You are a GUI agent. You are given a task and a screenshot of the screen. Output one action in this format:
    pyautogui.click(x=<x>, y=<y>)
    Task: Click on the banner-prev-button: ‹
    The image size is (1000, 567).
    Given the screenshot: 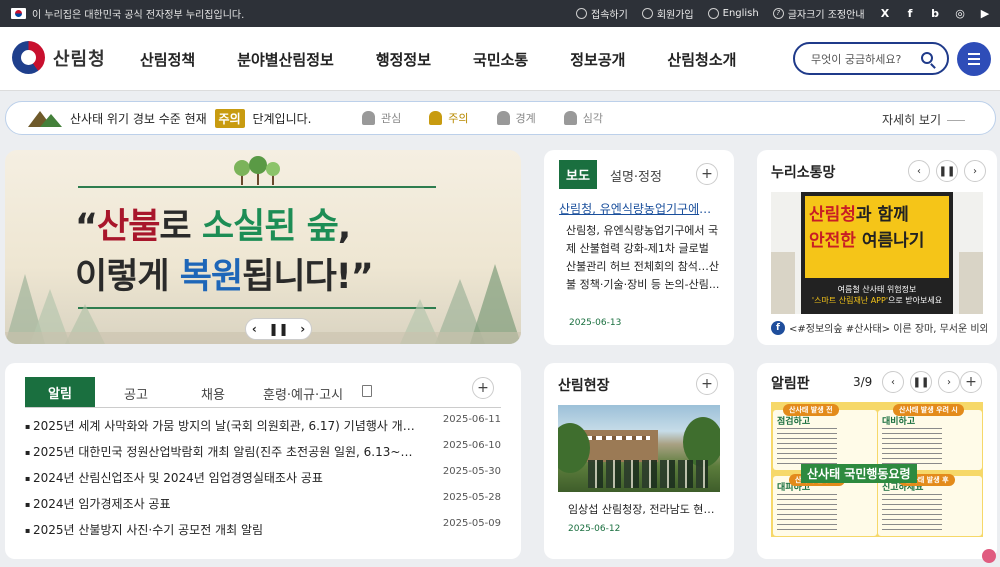 What is the action you would take?
    pyautogui.click(x=254, y=329)
    